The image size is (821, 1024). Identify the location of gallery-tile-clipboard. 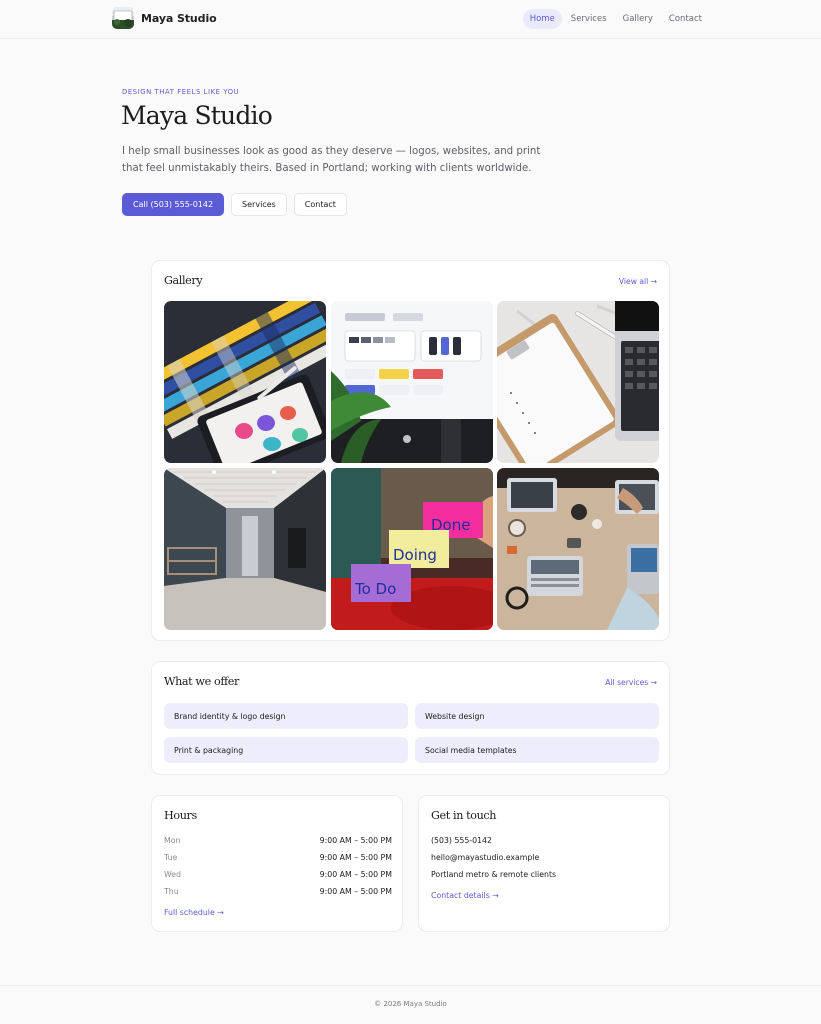
(578, 382).